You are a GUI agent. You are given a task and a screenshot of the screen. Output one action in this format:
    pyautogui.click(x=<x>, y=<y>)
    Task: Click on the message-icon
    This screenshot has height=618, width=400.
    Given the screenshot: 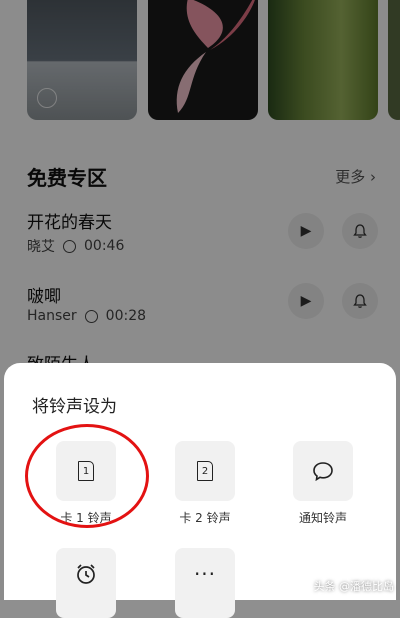 What is the action you would take?
    pyautogui.click(x=323, y=472)
    